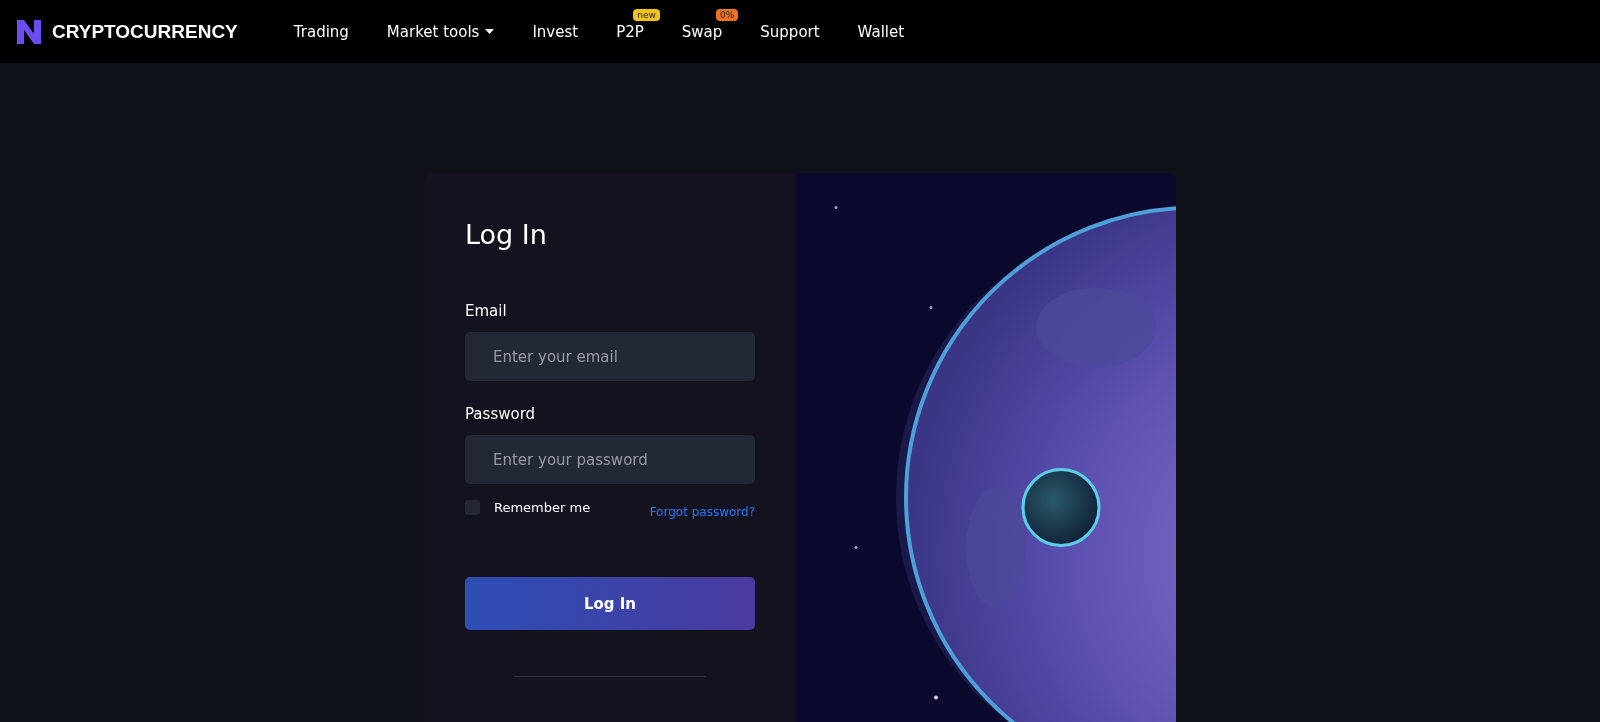  Describe the element at coordinates (440, 31) in the screenshot. I see `nav-link: Market tools` at that location.